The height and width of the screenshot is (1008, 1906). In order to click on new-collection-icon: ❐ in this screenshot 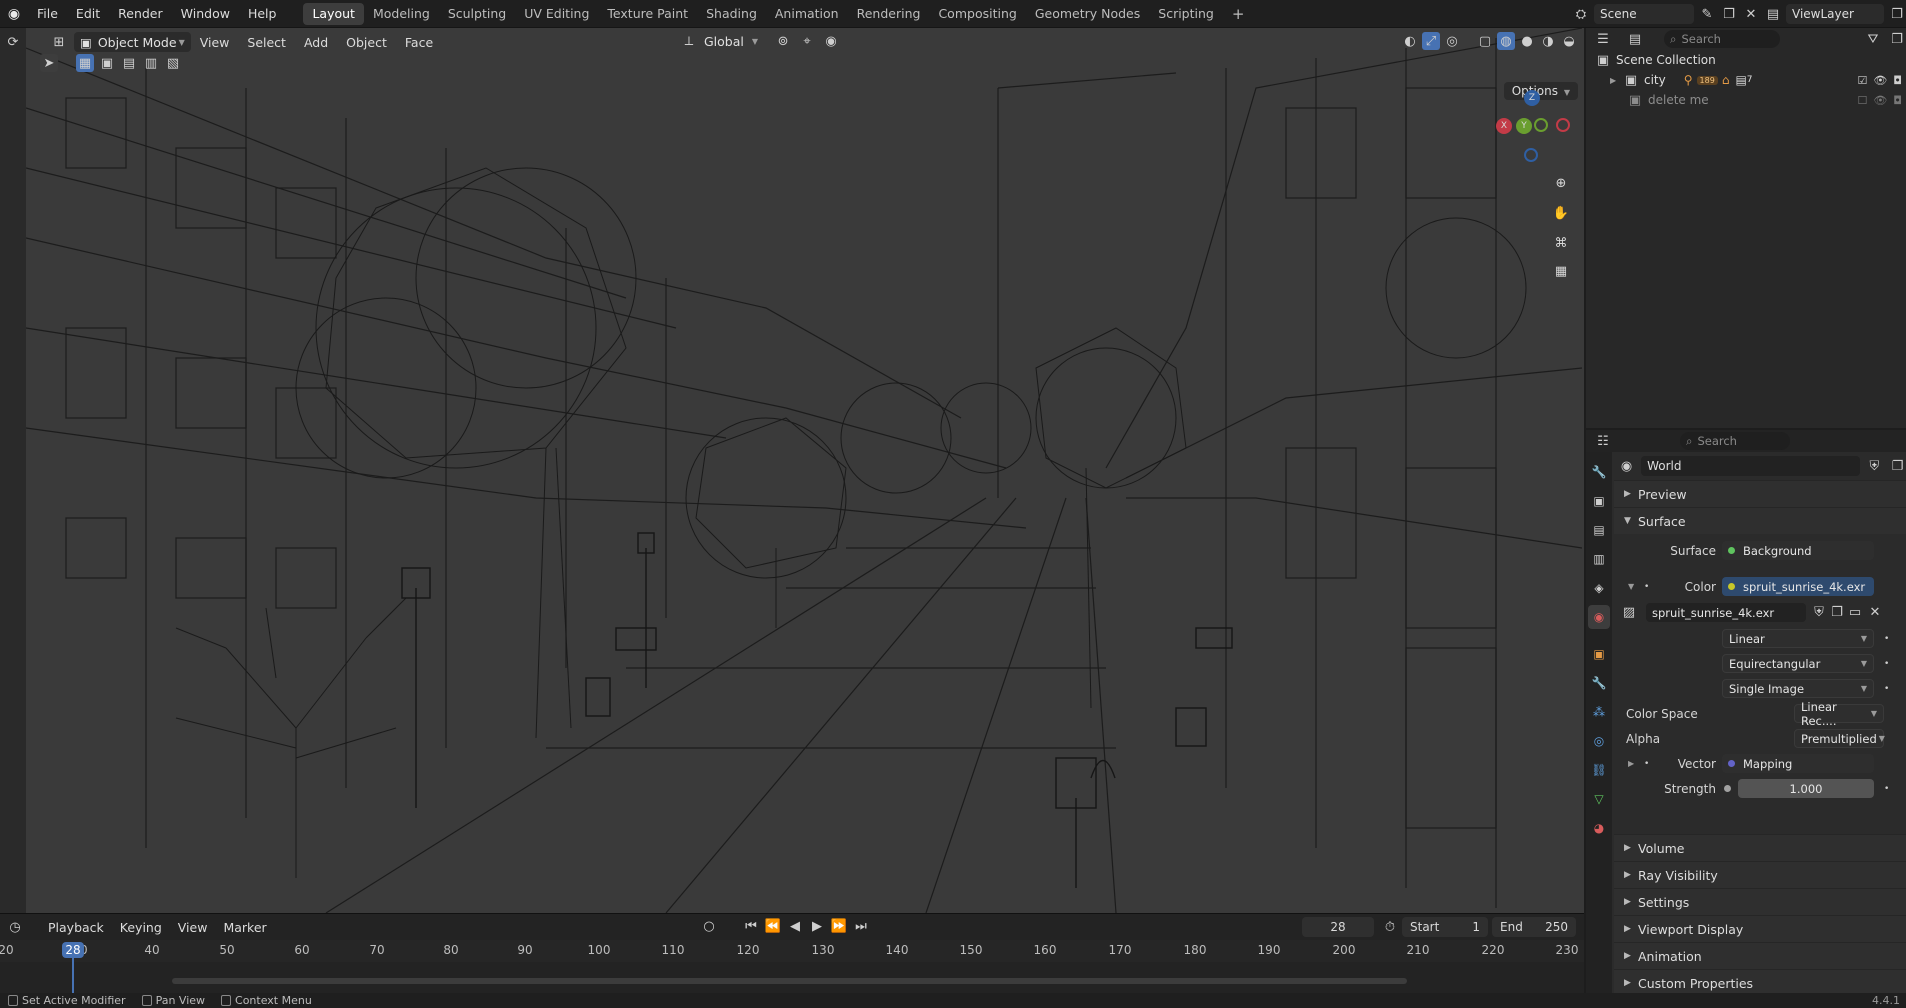, I will do `click(1897, 39)`.